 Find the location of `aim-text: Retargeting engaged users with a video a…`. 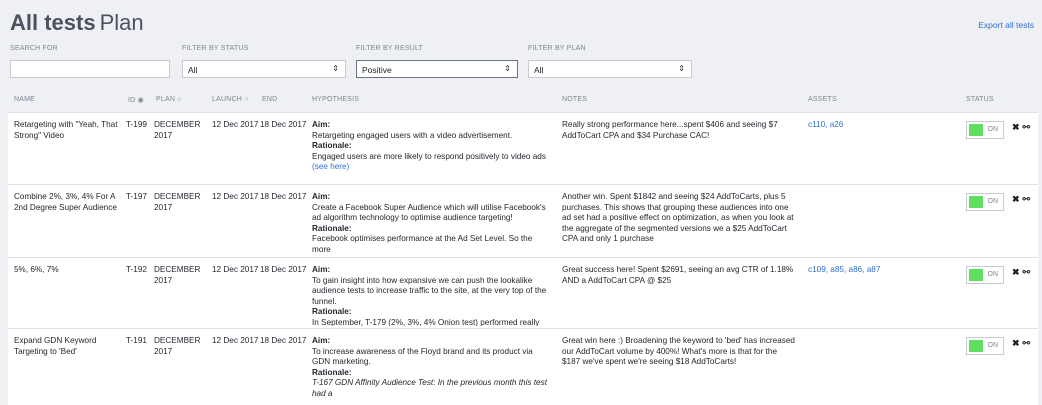

aim-text: Retargeting engaged users with a video a… is located at coordinates (412, 135).